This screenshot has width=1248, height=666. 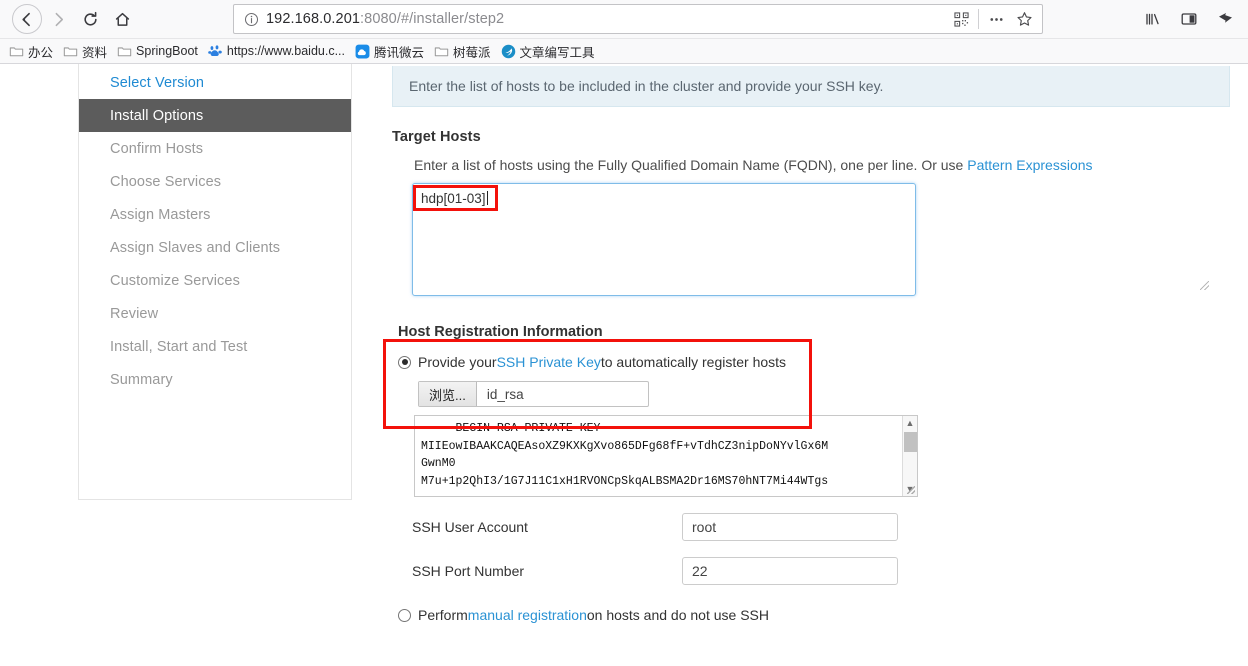 I want to click on bookmark-label: SpringBoot, so click(x=167, y=51).